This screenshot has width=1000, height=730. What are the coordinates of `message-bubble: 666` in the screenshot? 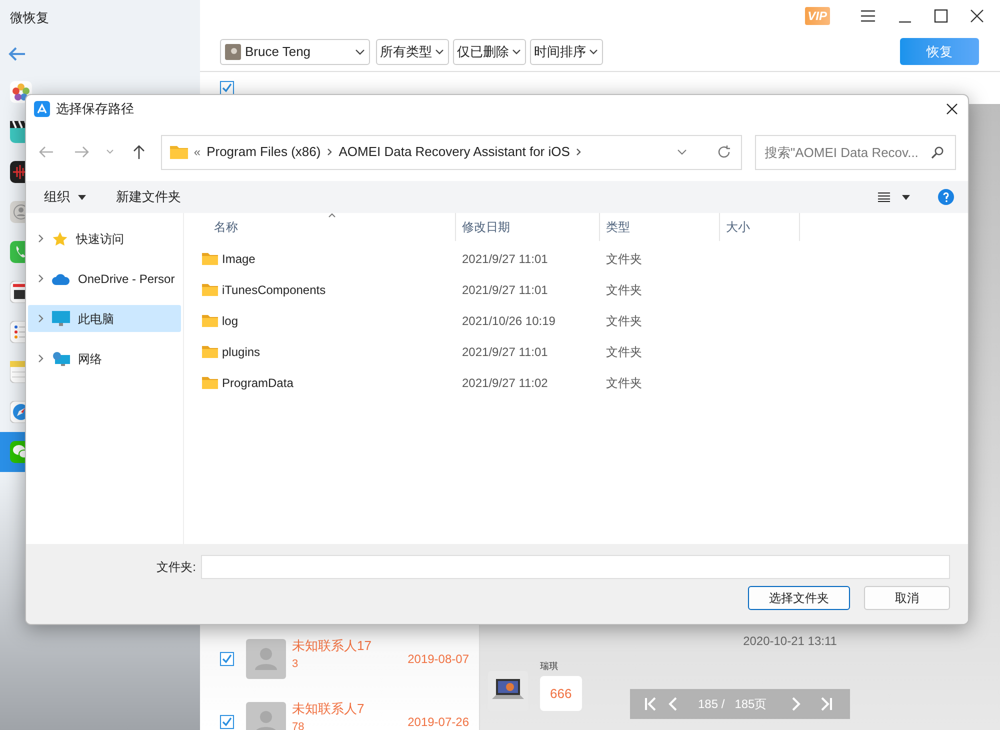 It's located at (561, 693).